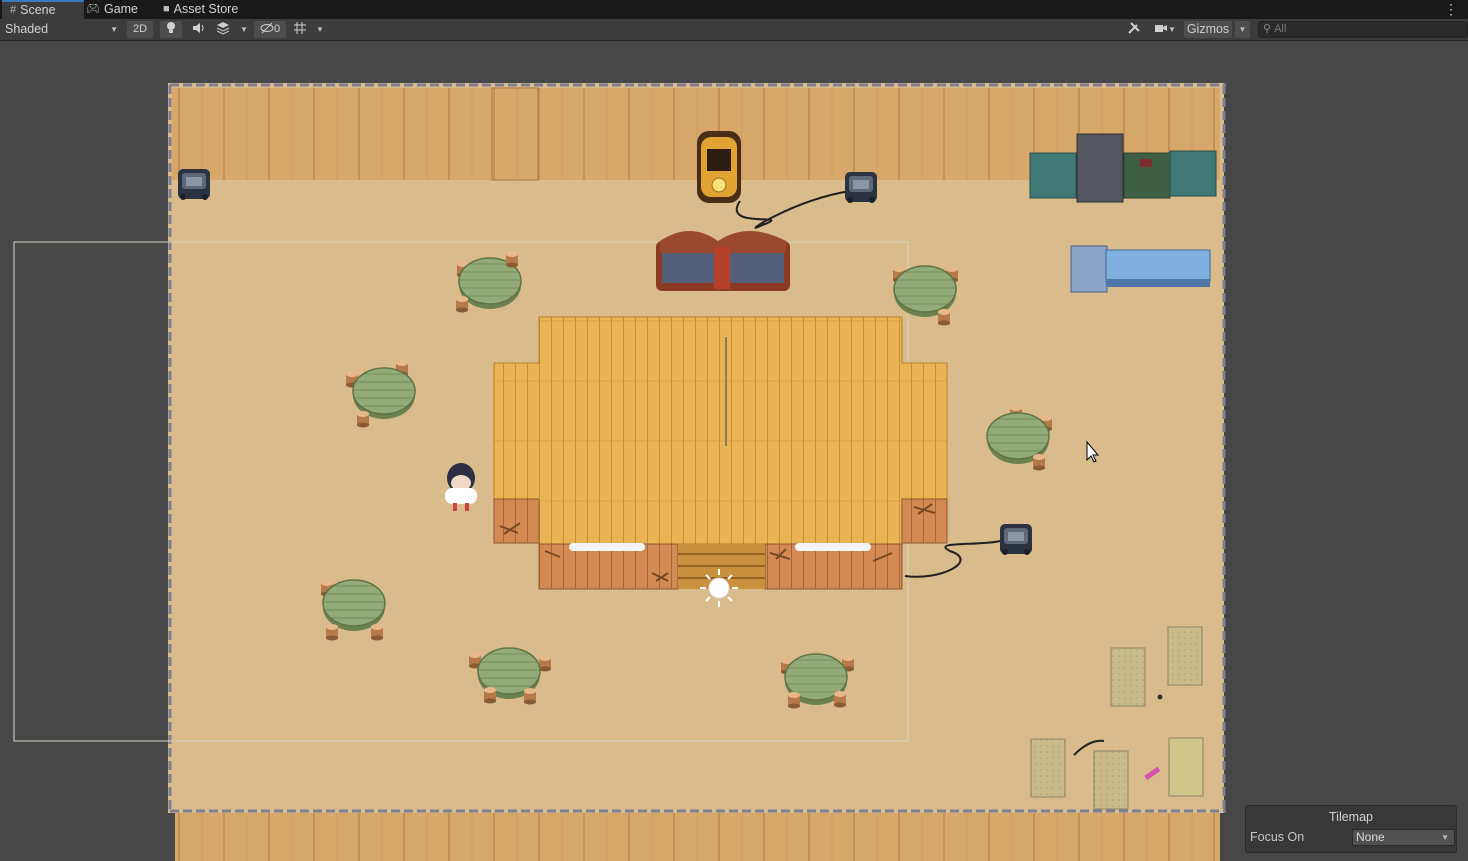  I want to click on effects-dropdown: ▼, so click(244, 29).